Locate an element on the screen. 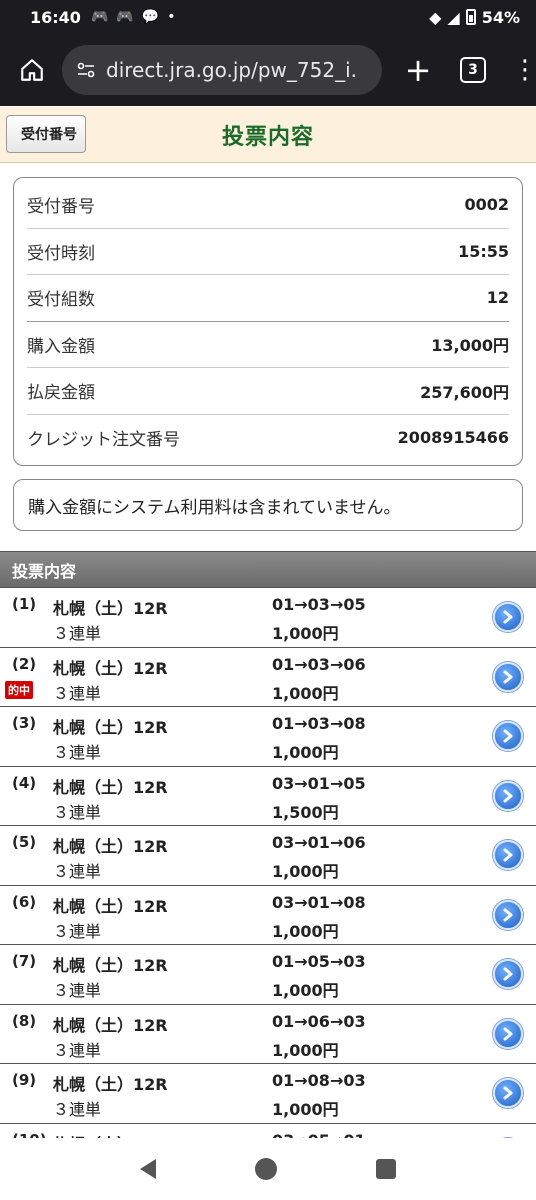  summary-value: 12 is located at coordinates (497, 298).